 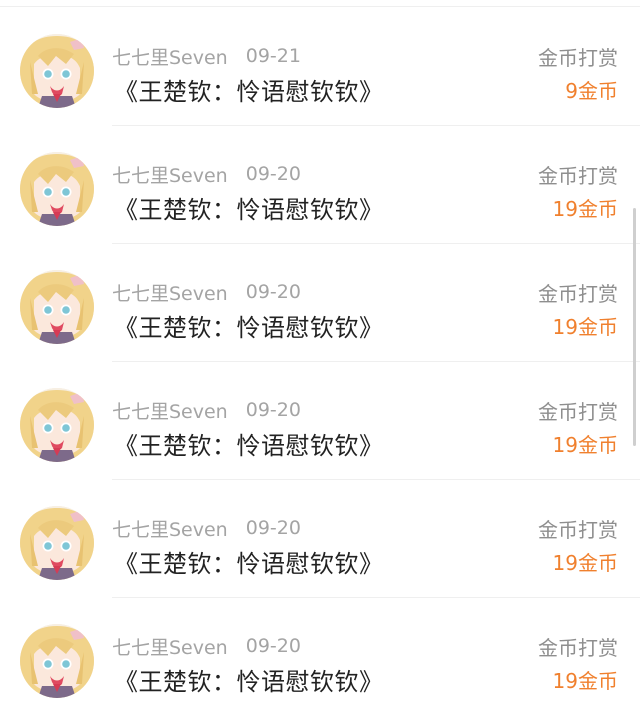 What do you see at coordinates (320, 6) in the screenshot?
I see `top-divider` at bounding box center [320, 6].